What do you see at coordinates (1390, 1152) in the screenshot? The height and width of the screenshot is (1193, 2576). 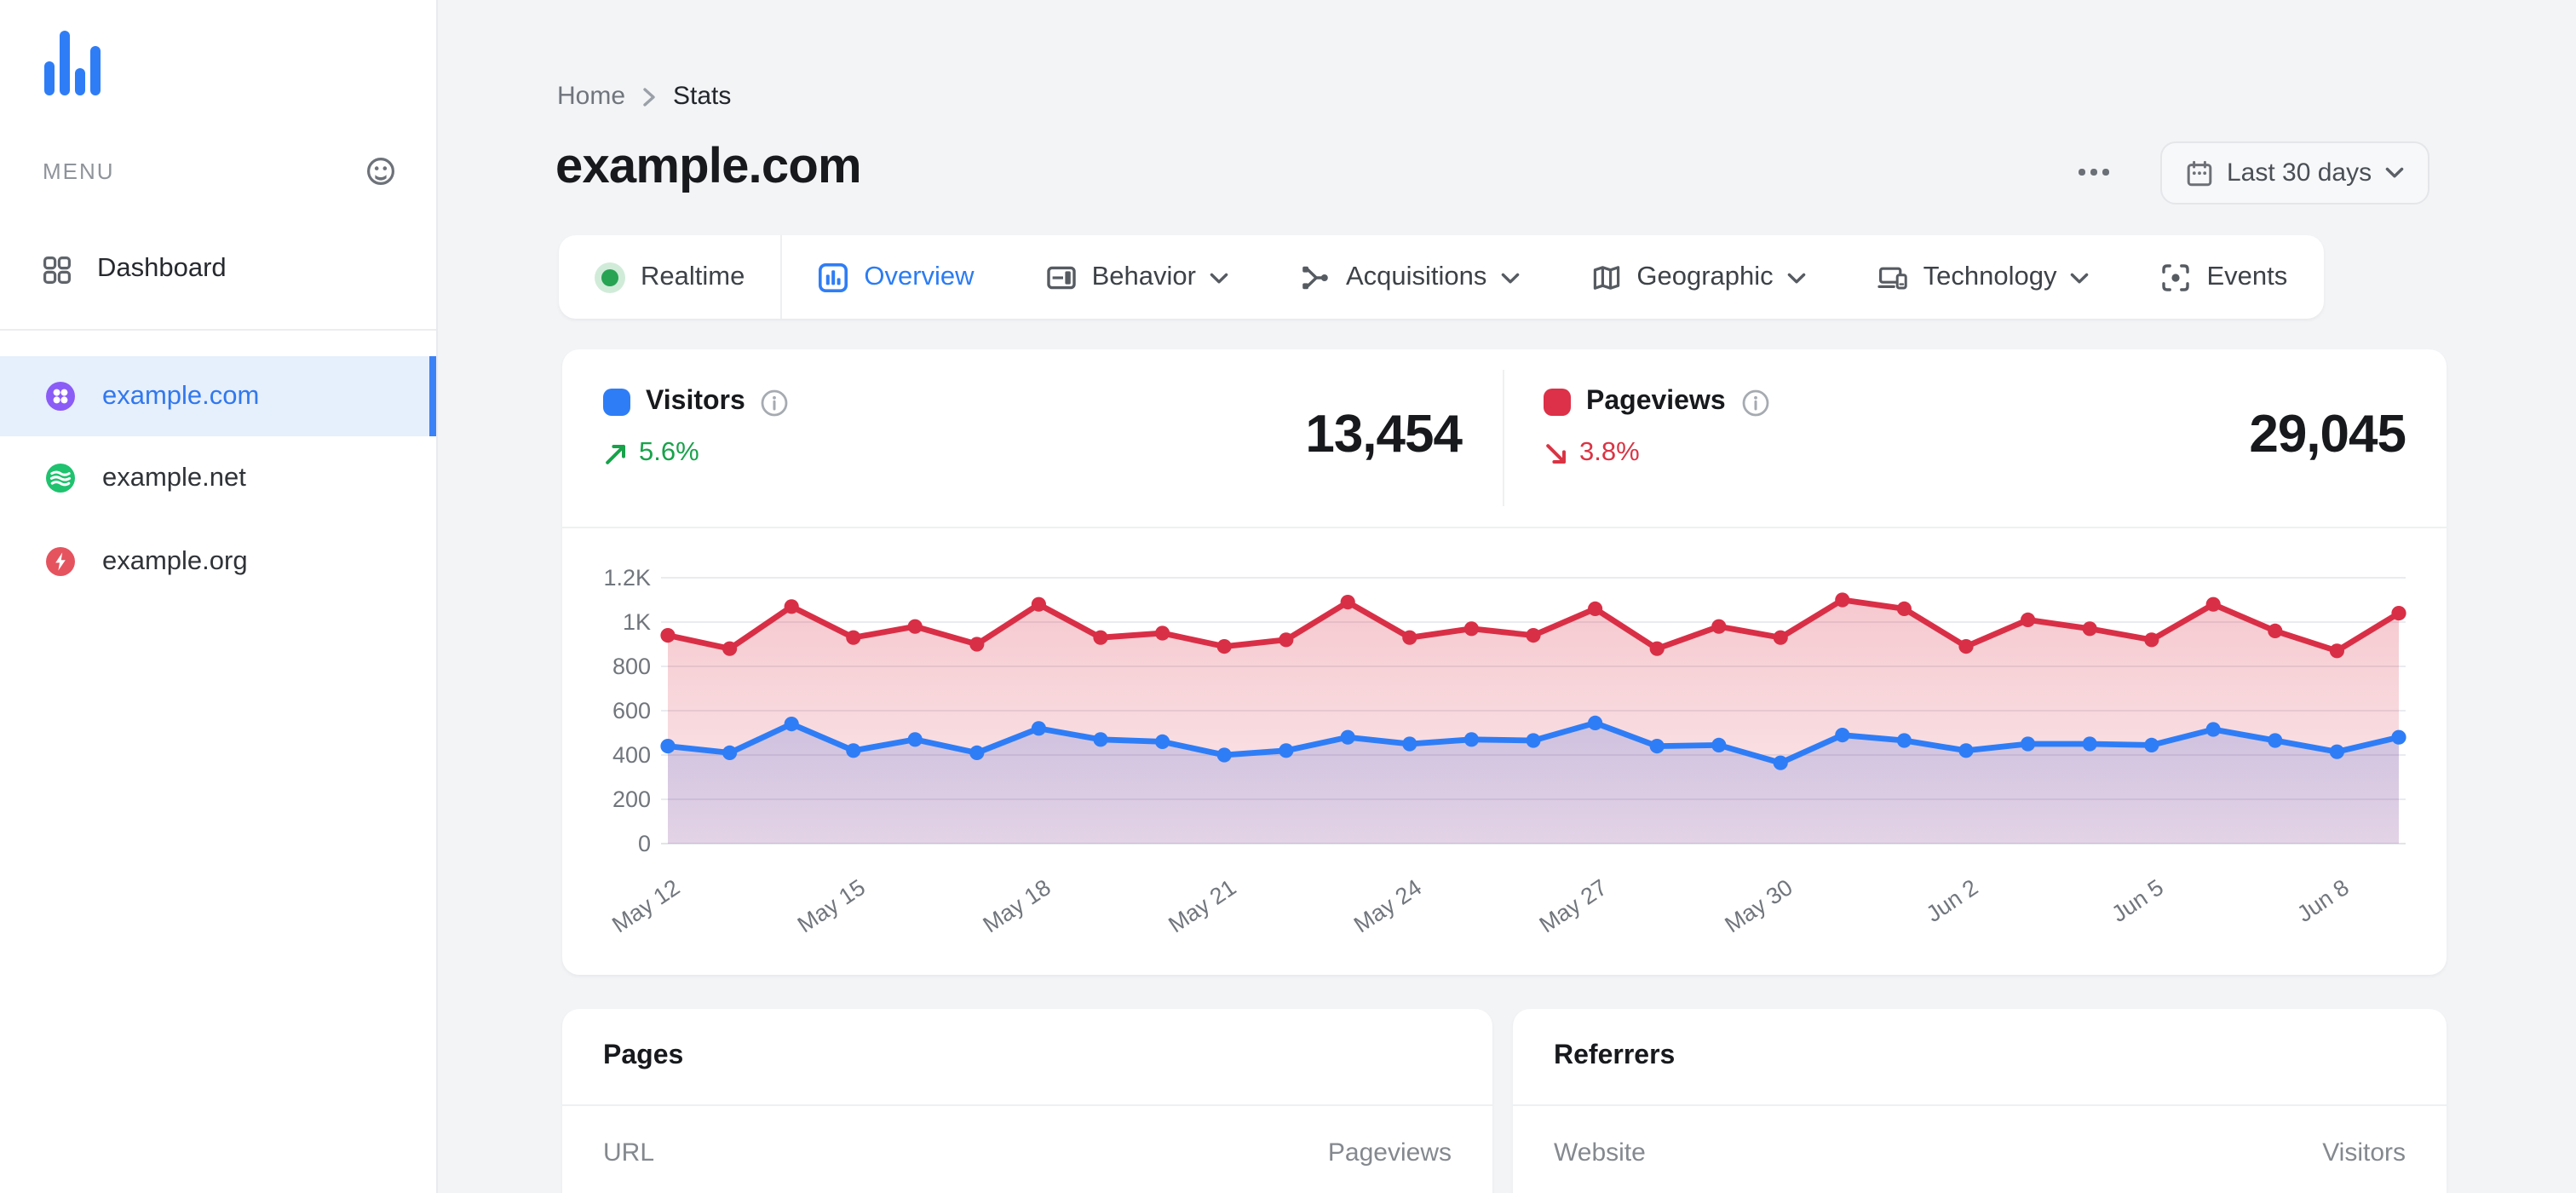 I see `column-header-pageviews: Pageviews` at bounding box center [1390, 1152].